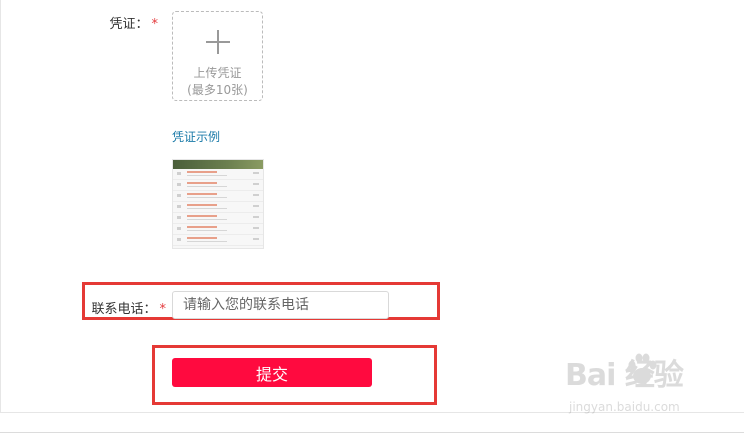 This screenshot has width=744, height=435. What do you see at coordinates (155, 24) in the screenshot?
I see `voucher-required-mark: *` at bounding box center [155, 24].